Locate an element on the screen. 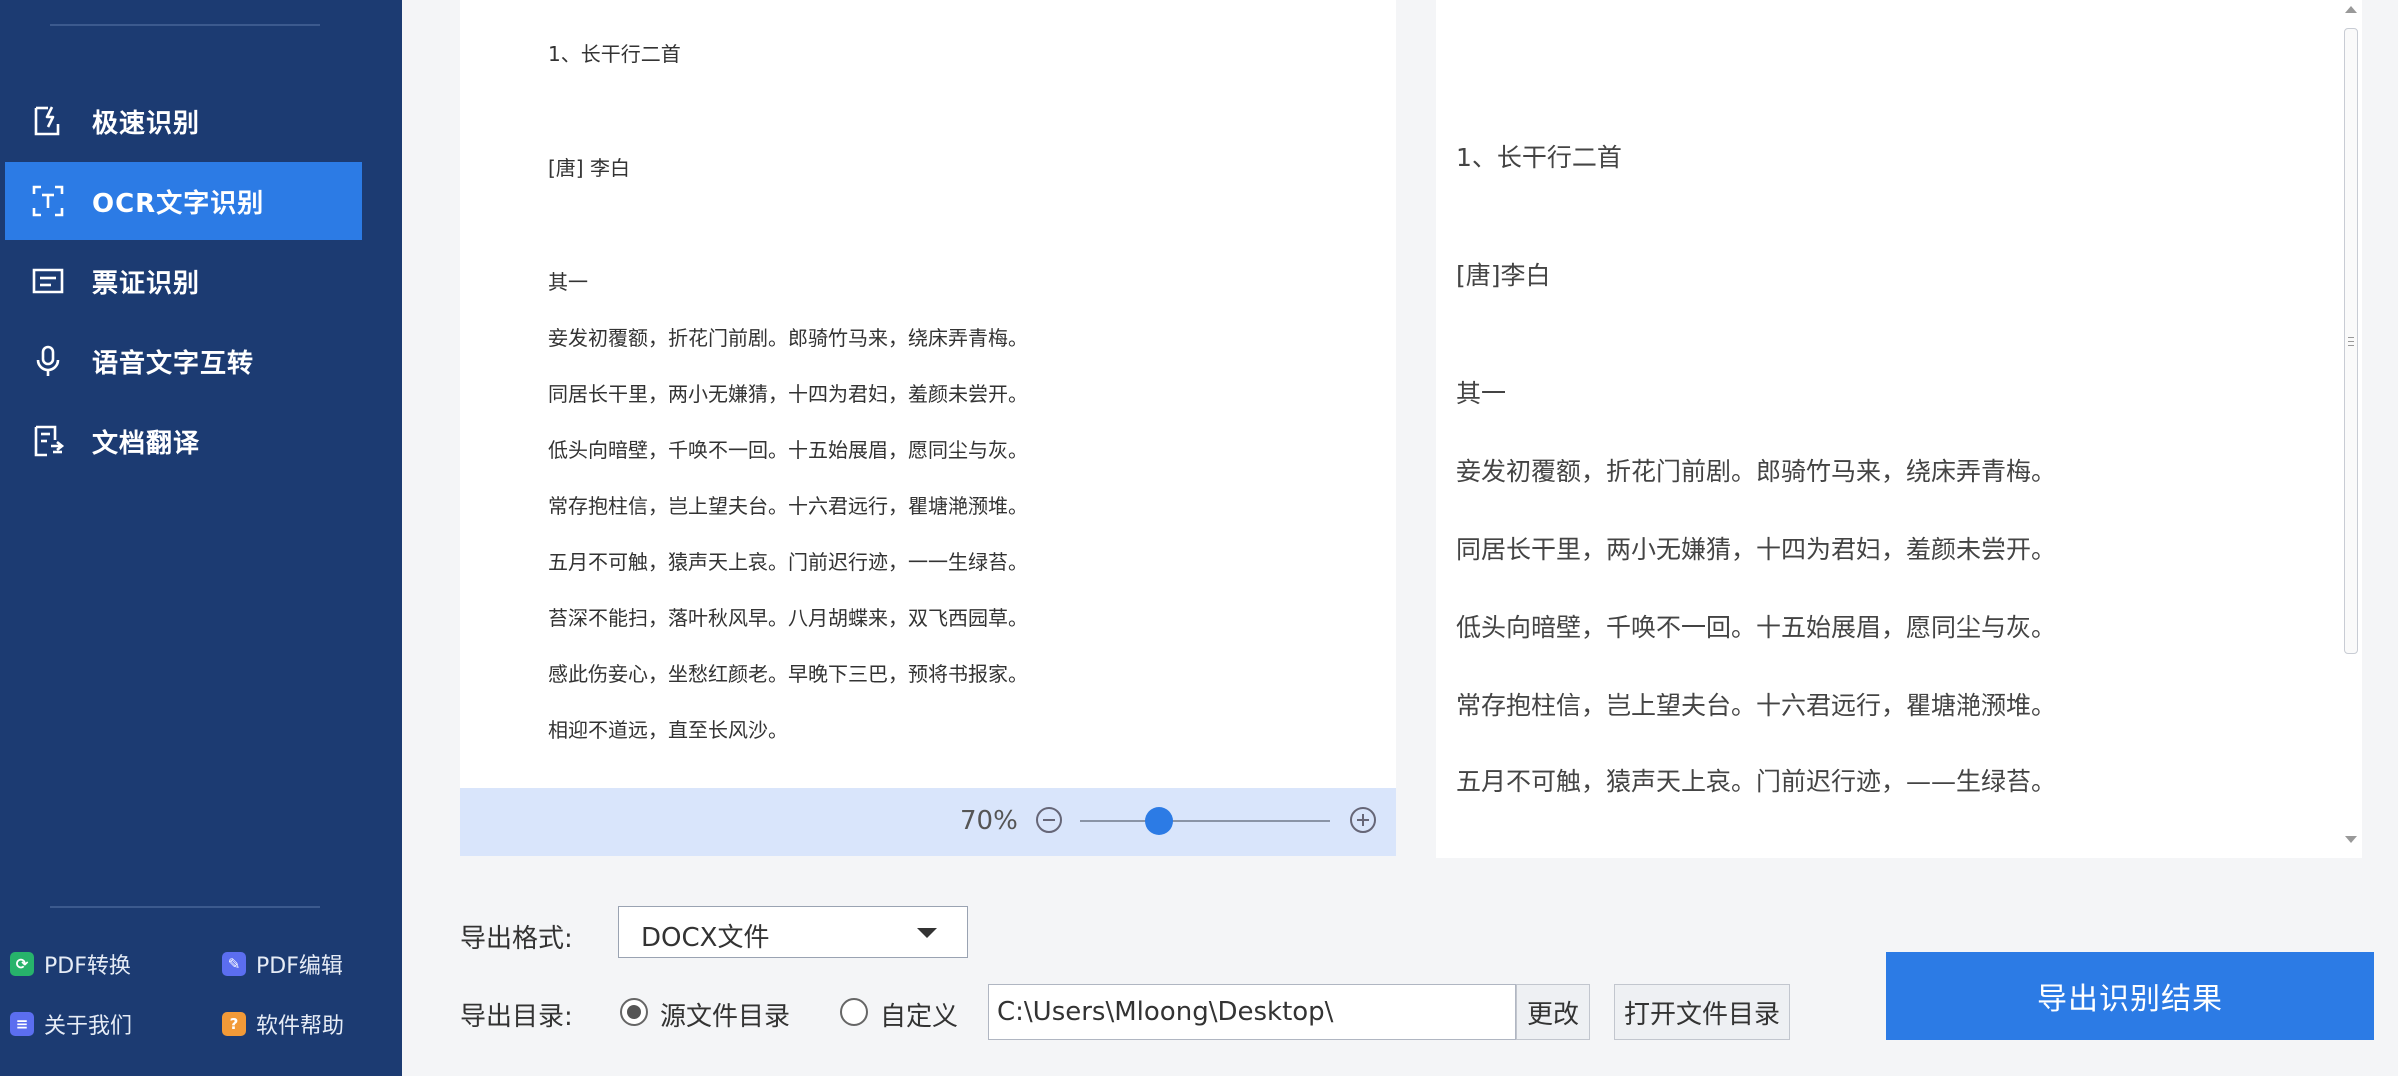 This screenshot has width=2398, height=1076. sidebar-item-label: 票证识别 is located at coordinates (146, 283).